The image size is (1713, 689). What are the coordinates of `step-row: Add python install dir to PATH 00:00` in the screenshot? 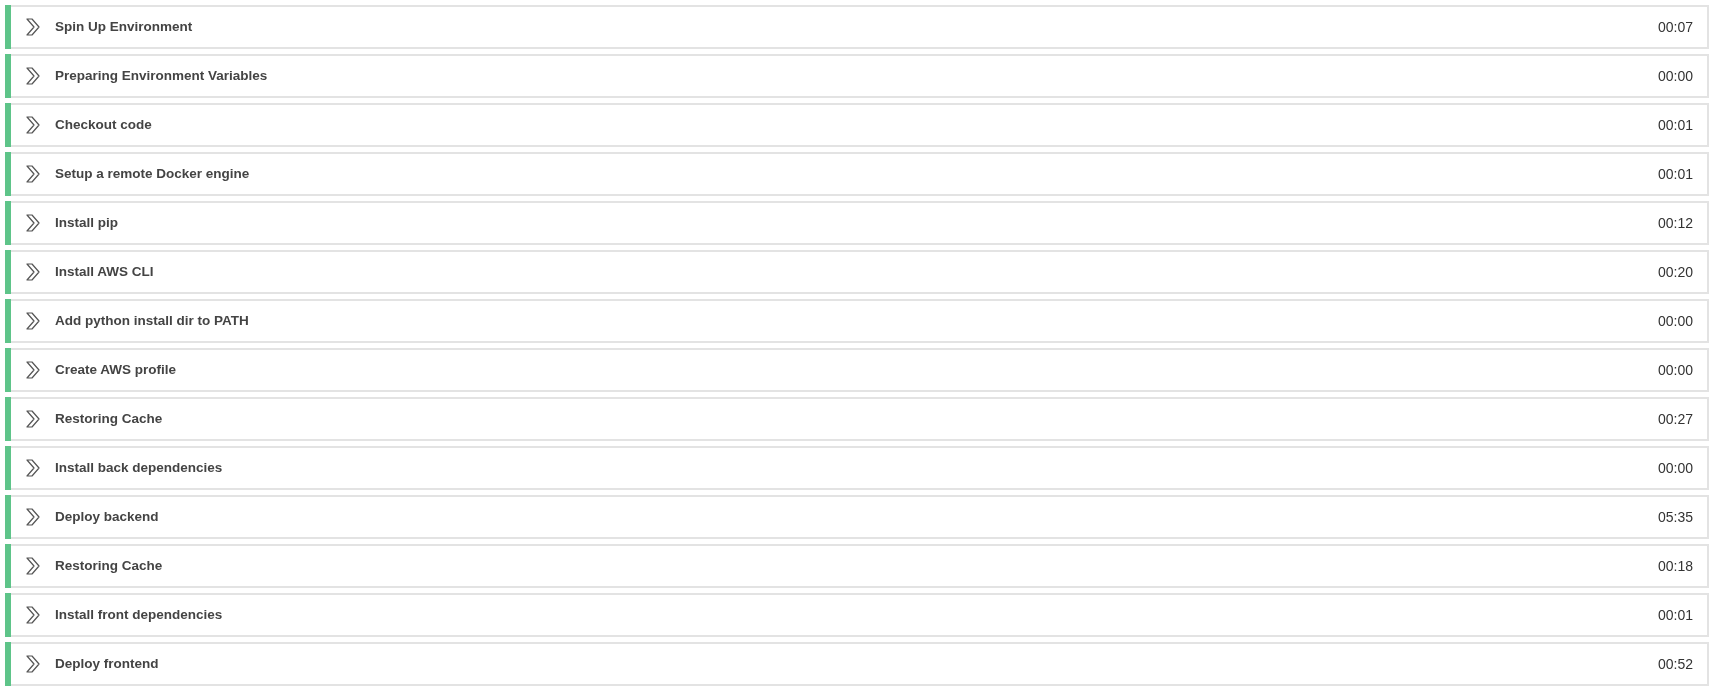 It's located at (860, 321).